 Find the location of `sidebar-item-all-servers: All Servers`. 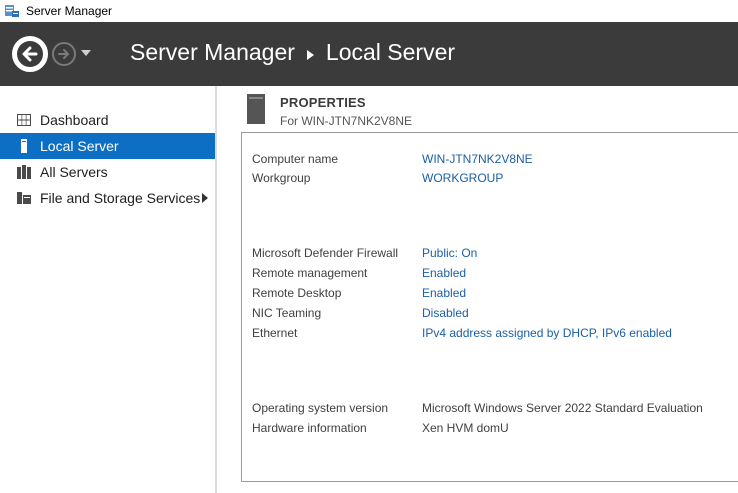

sidebar-item-all-servers: All Servers is located at coordinates (107, 172).